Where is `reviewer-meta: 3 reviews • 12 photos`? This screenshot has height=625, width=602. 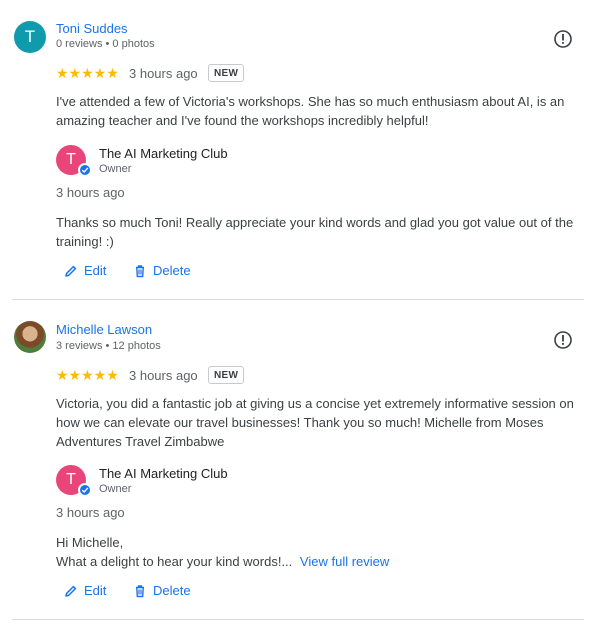
reviewer-meta: 3 reviews • 12 photos is located at coordinates (108, 346).